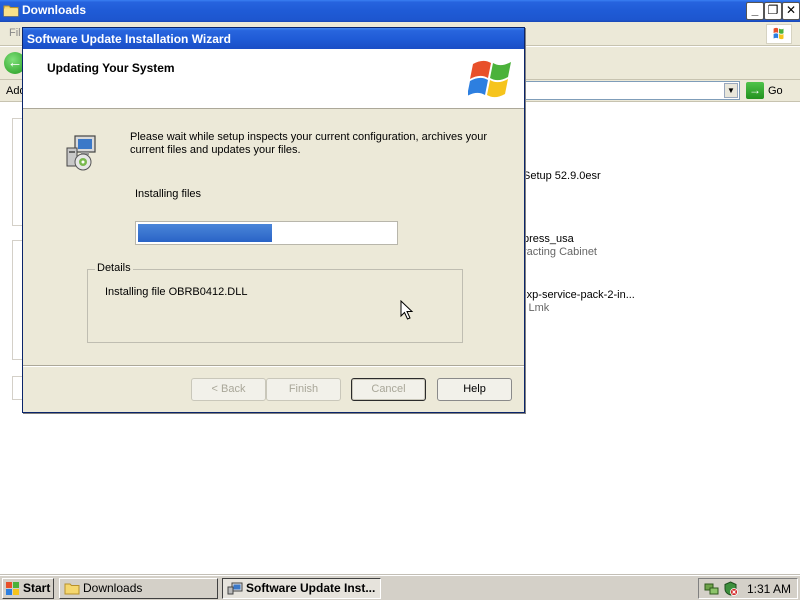  What do you see at coordinates (400, 11) in the screenshot?
I see `explorer-title-bar: Downloads _ ❐ ✕` at bounding box center [400, 11].